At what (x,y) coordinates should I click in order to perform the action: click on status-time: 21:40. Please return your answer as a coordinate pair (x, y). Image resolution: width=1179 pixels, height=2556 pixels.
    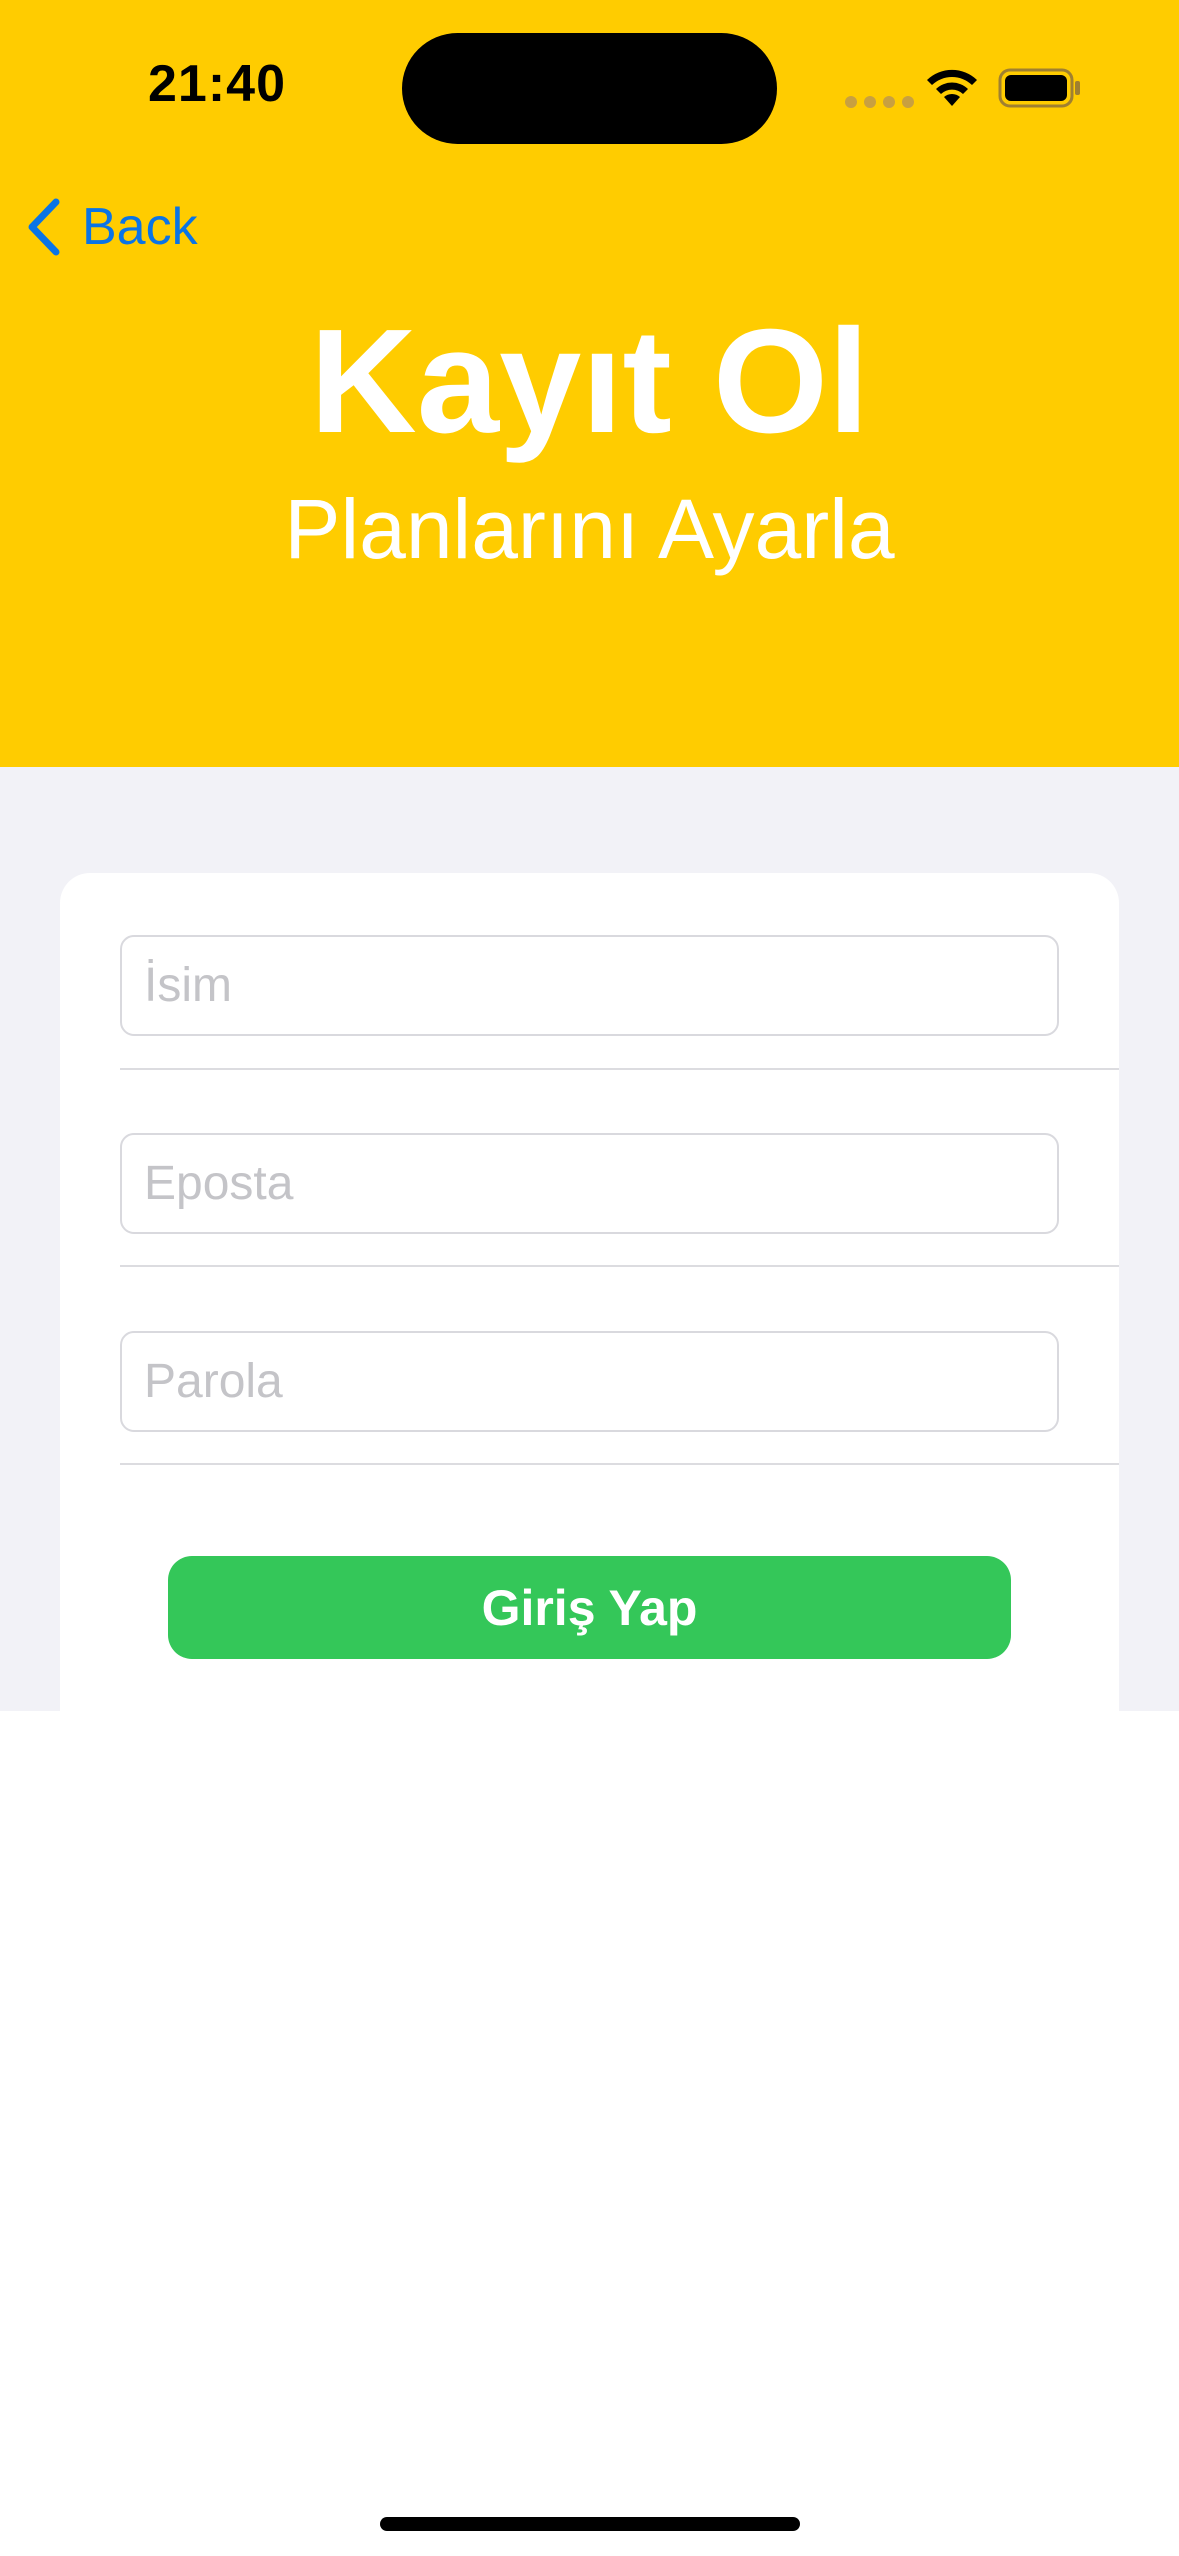
    Looking at the image, I should click on (217, 84).